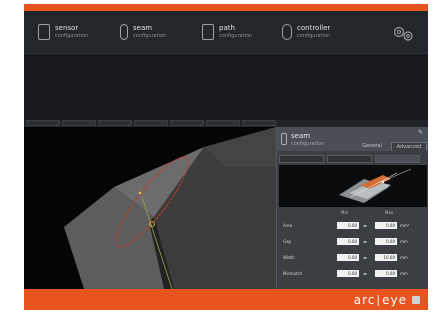 This screenshot has width=446, height=313. Describe the element at coordinates (348, 257) in the screenshot. I see `width-min-input: 0.00` at that location.